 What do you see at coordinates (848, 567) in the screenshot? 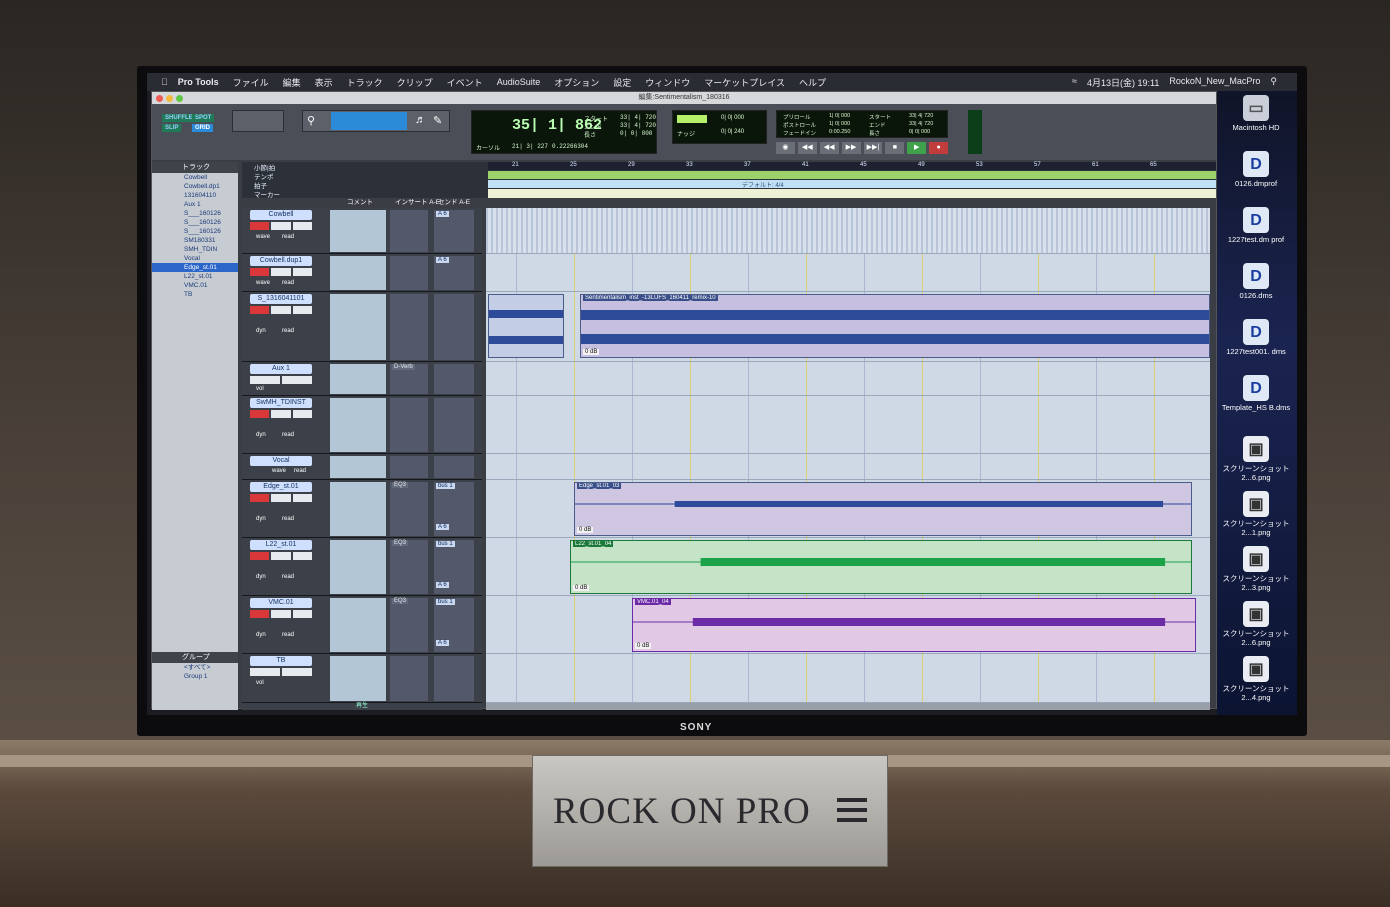
I see `track-lane-l22: L22_st.01_04 0 dB` at bounding box center [848, 567].